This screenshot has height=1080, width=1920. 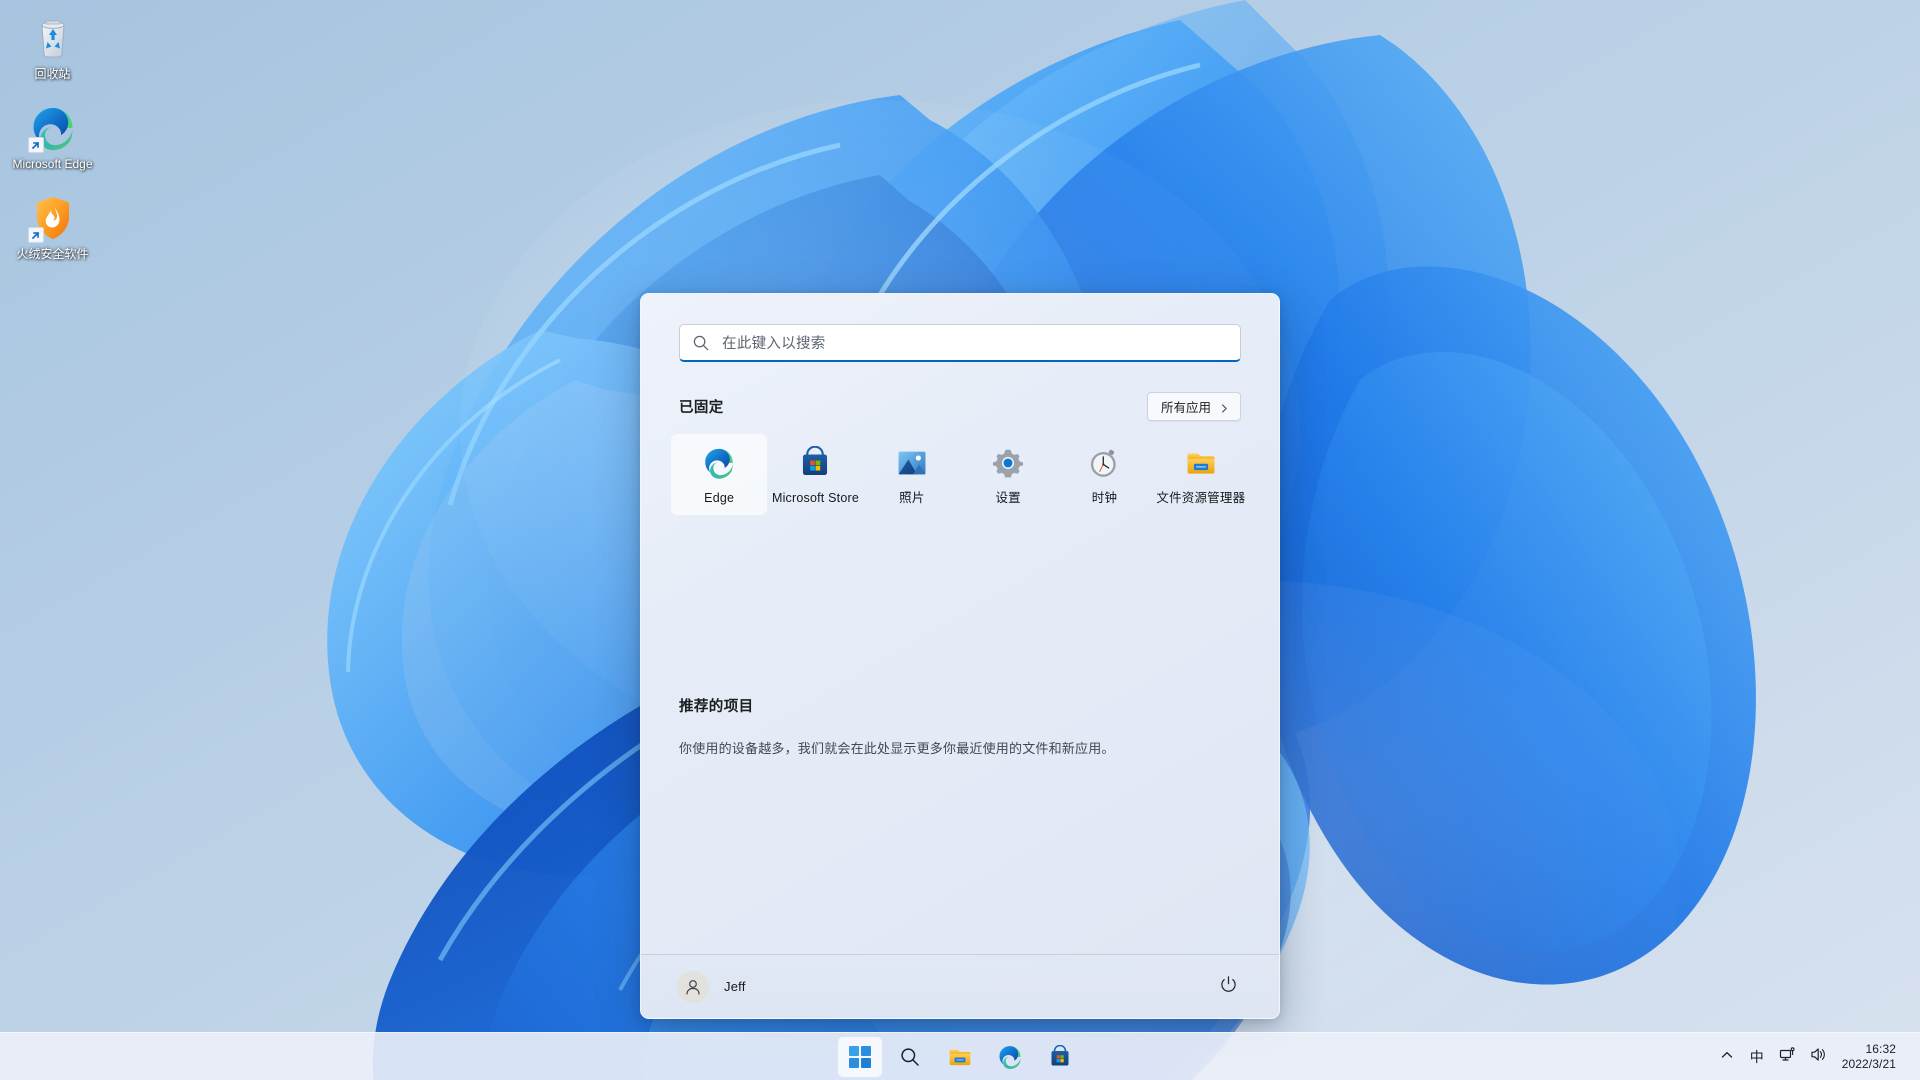 What do you see at coordinates (719, 498) in the screenshot?
I see `pinned-app-label: Edge` at bounding box center [719, 498].